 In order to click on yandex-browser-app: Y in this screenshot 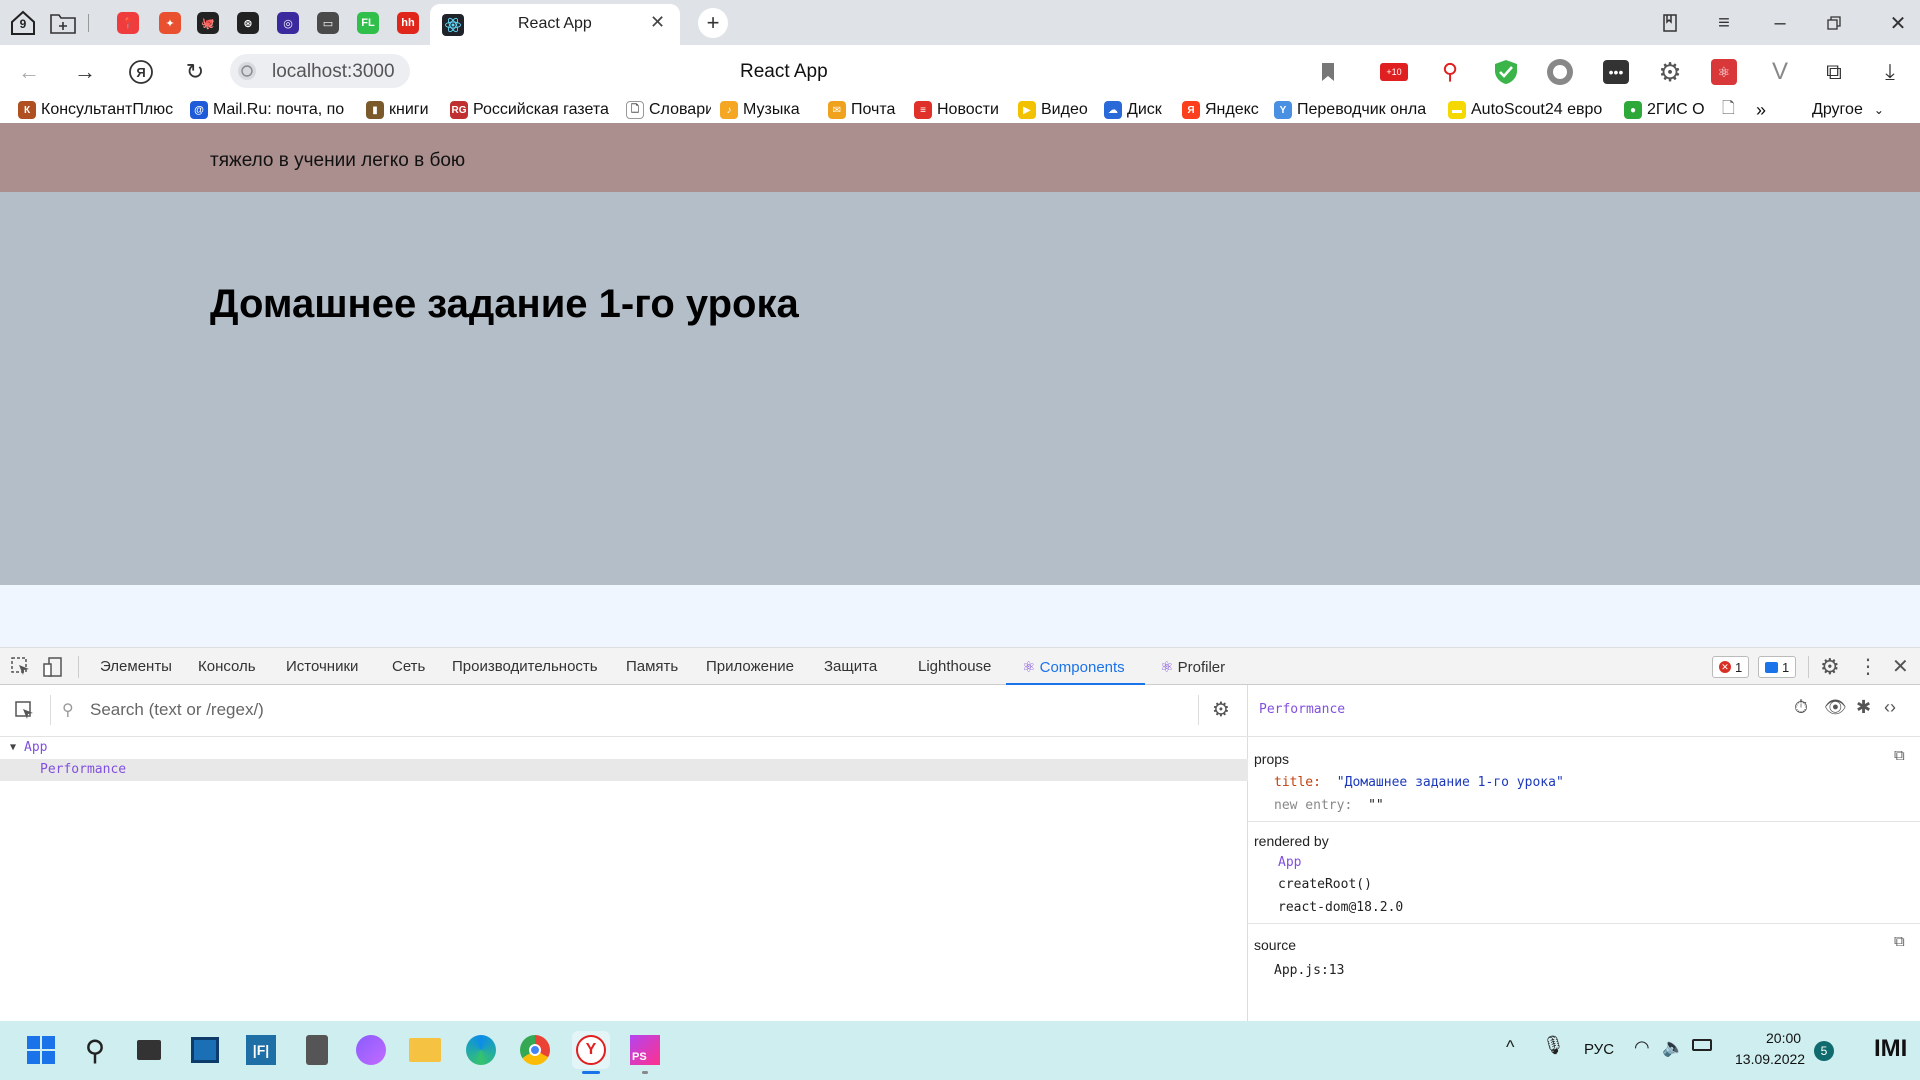, I will do `click(591, 1052)`.